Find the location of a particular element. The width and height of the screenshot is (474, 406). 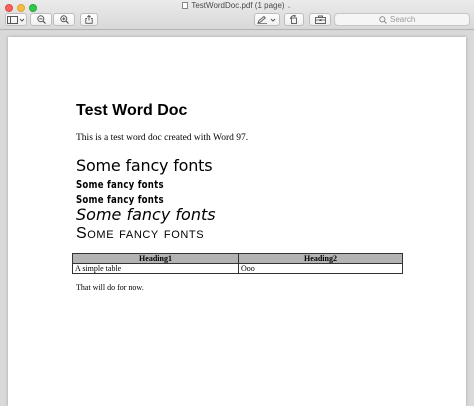

table-header-row: Heading1 Heading2 is located at coordinates (237, 258).